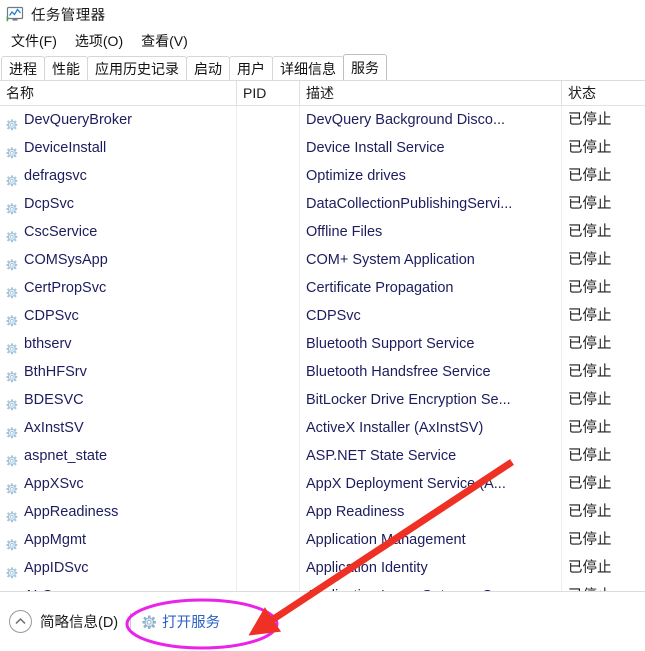 Image resolution: width=645 pixels, height=651 pixels. I want to click on fewer-details-label: 简略信息(D), so click(79, 623).